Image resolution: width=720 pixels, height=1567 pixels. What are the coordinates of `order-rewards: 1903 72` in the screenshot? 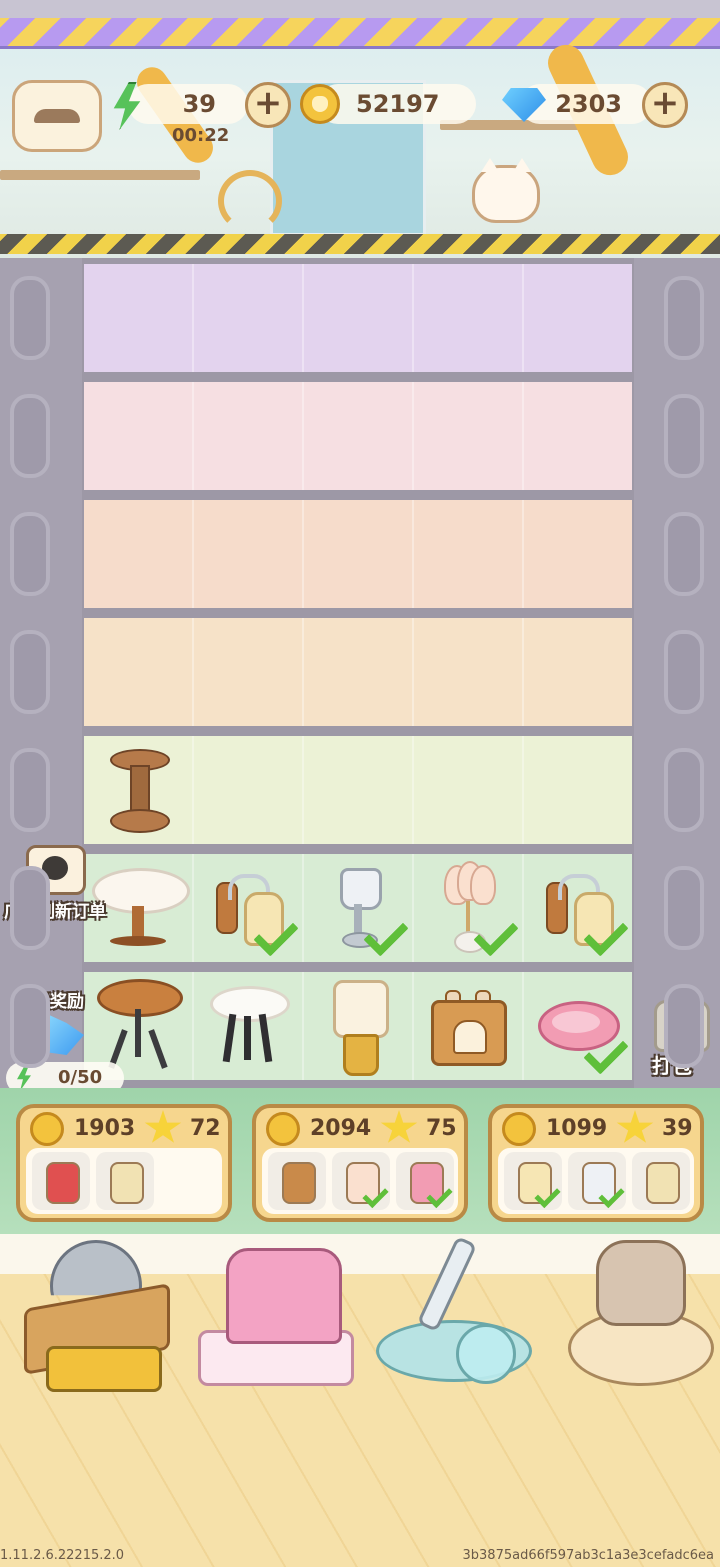 It's located at (124, 1128).